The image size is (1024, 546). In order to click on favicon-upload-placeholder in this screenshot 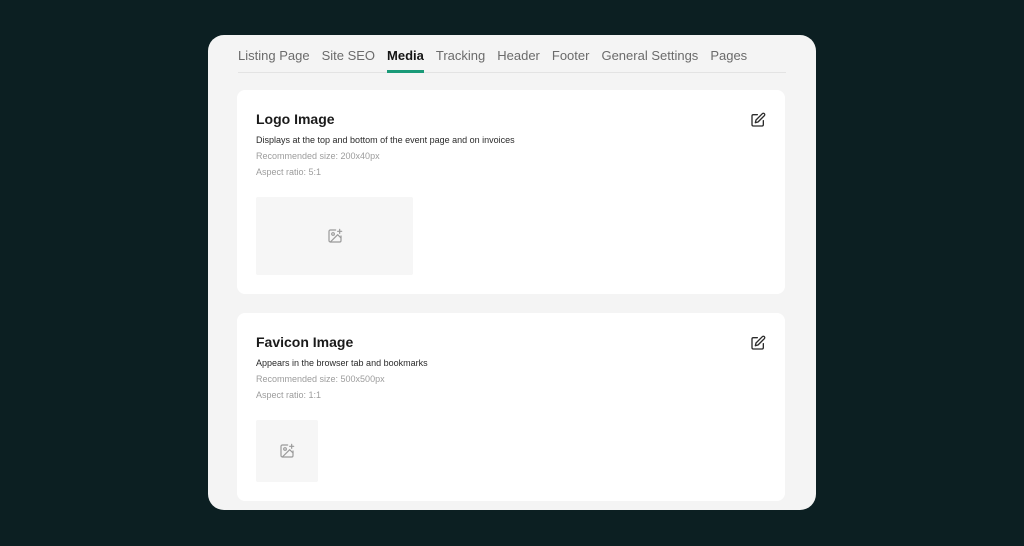, I will do `click(287, 451)`.